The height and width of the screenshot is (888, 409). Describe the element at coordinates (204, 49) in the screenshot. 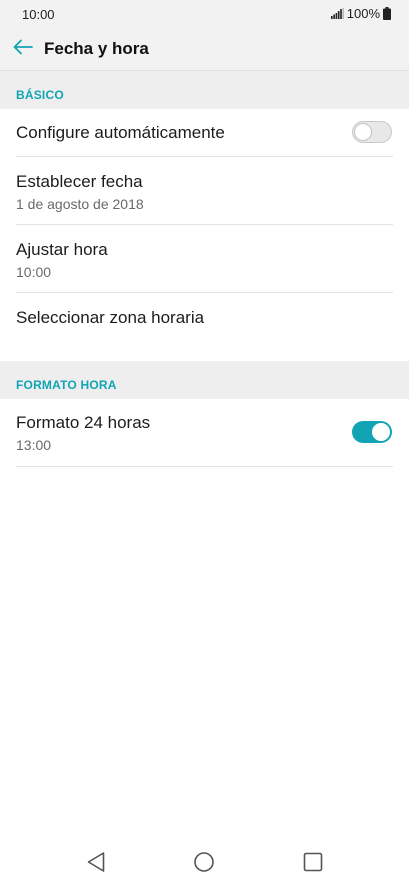

I see `app-bar: Fecha y hora` at that location.